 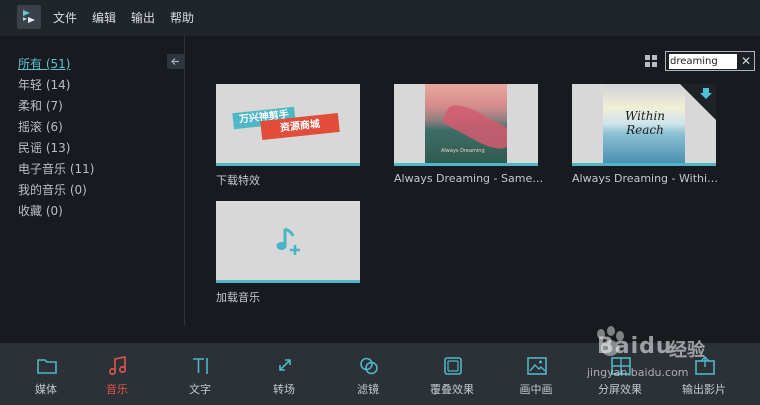 I want to click on sidebar-item-favorites: 收藏 (0), so click(x=40, y=210).